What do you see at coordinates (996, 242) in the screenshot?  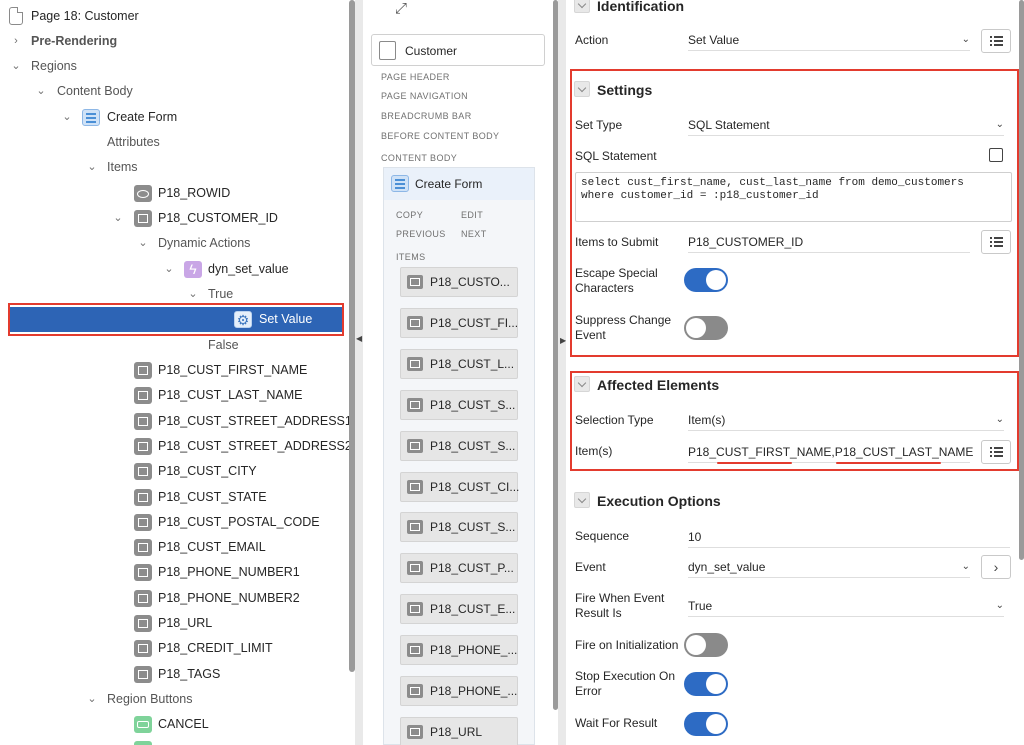 I see `items-to-submit-list-button` at bounding box center [996, 242].